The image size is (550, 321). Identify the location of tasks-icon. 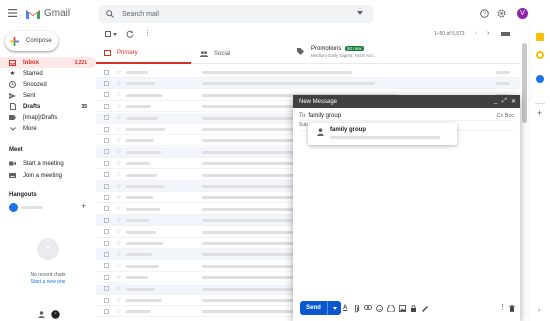
(540, 79).